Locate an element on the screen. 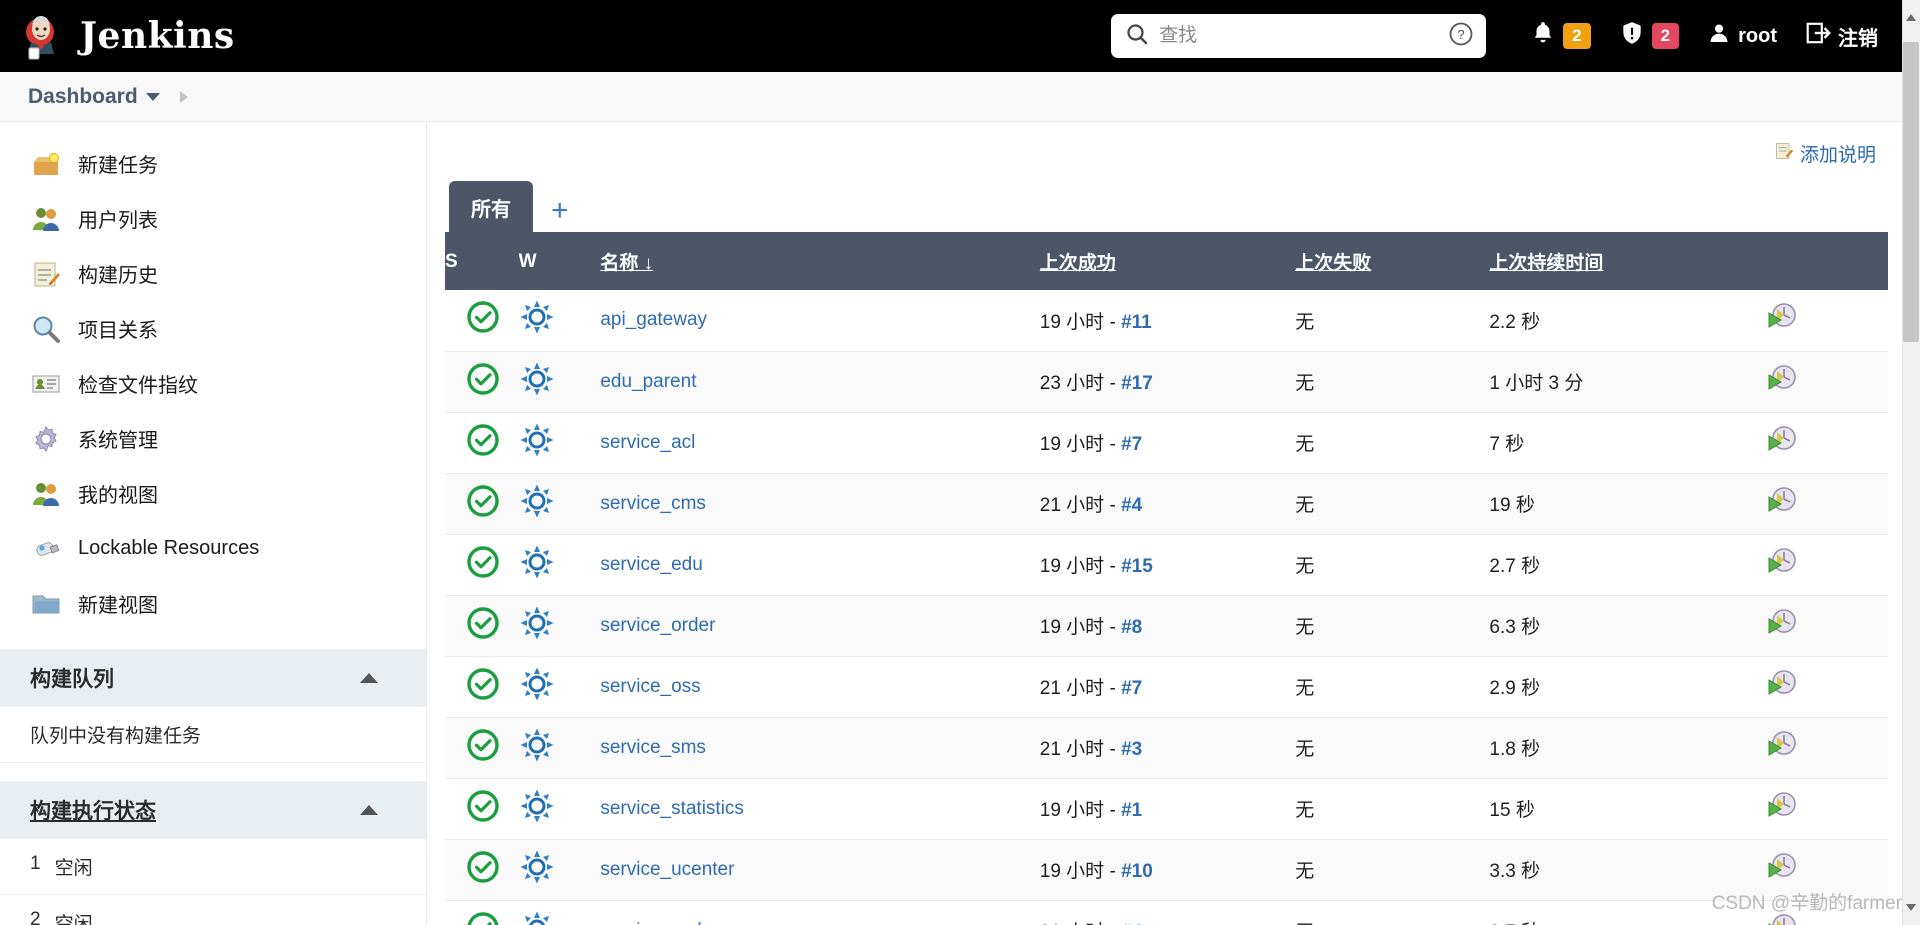  help-circle-icon: ? is located at coordinates (1461, 36).